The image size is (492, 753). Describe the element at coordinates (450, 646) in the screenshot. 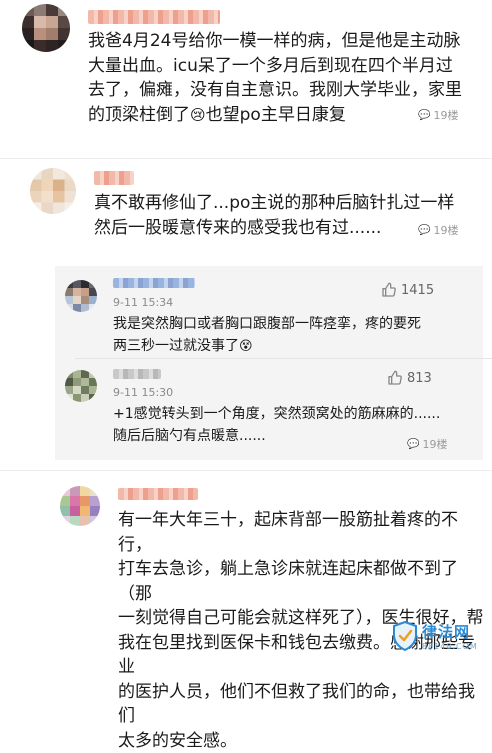

I see `watermark-url: 88148.COM` at that location.